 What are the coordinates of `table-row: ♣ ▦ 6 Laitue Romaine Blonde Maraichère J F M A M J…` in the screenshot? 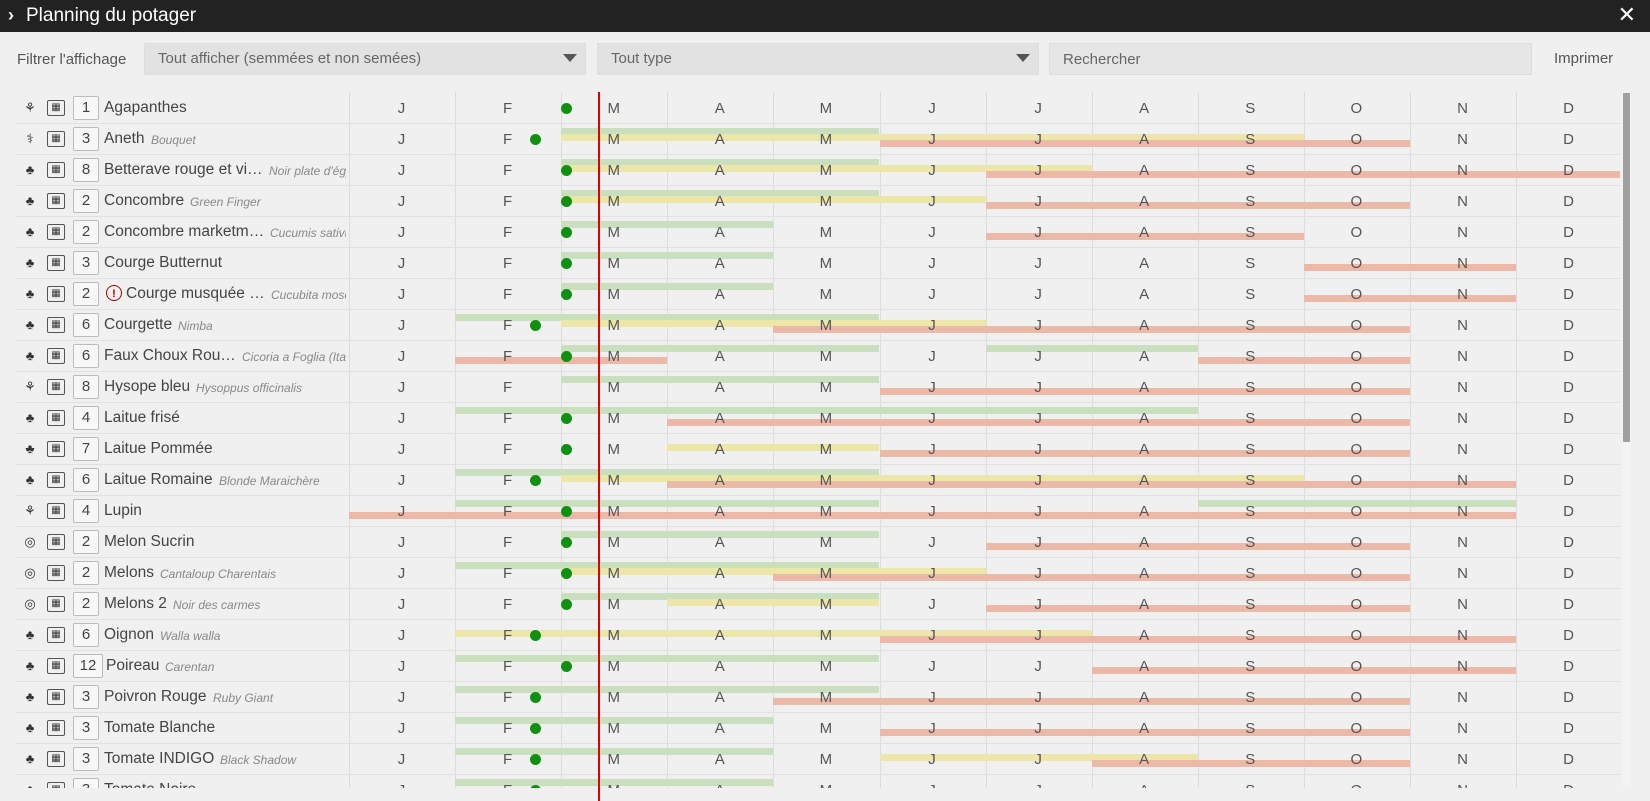 It's located at (818, 480).